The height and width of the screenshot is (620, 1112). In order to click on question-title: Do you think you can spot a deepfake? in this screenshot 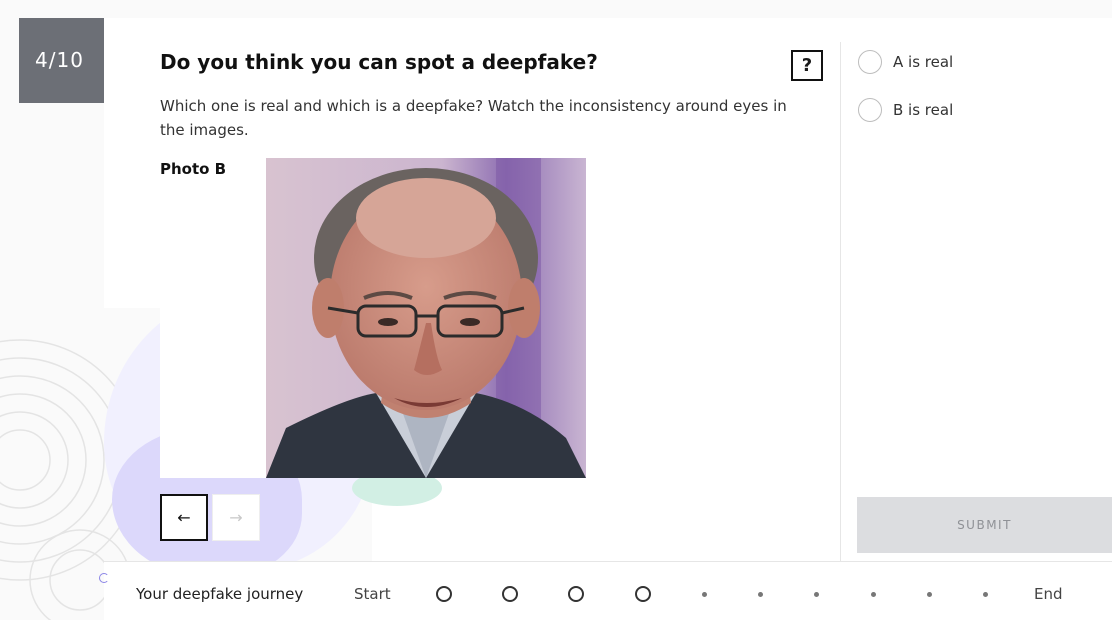, I will do `click(379, 62)`.